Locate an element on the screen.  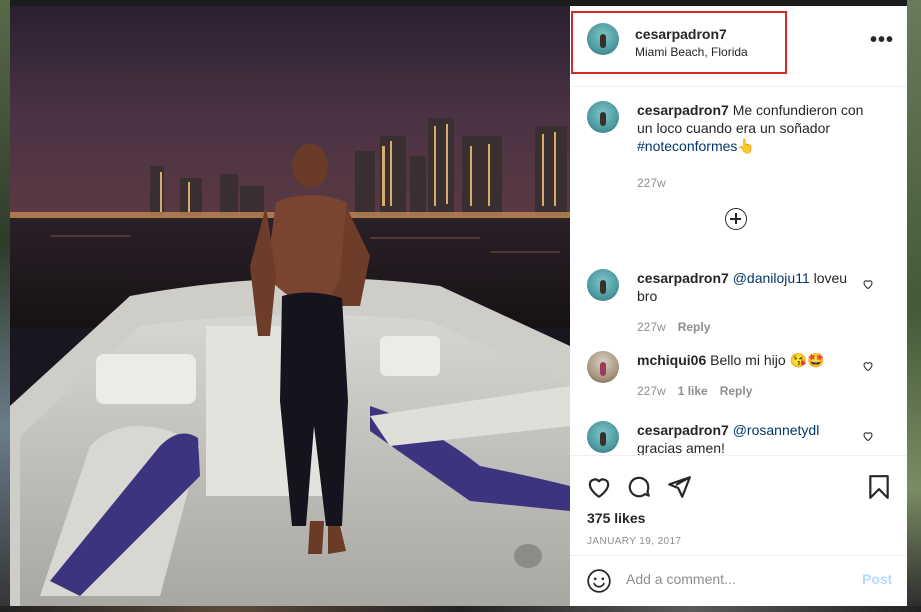
caption-emoji: 👆 is located at coordinates (746, 146).